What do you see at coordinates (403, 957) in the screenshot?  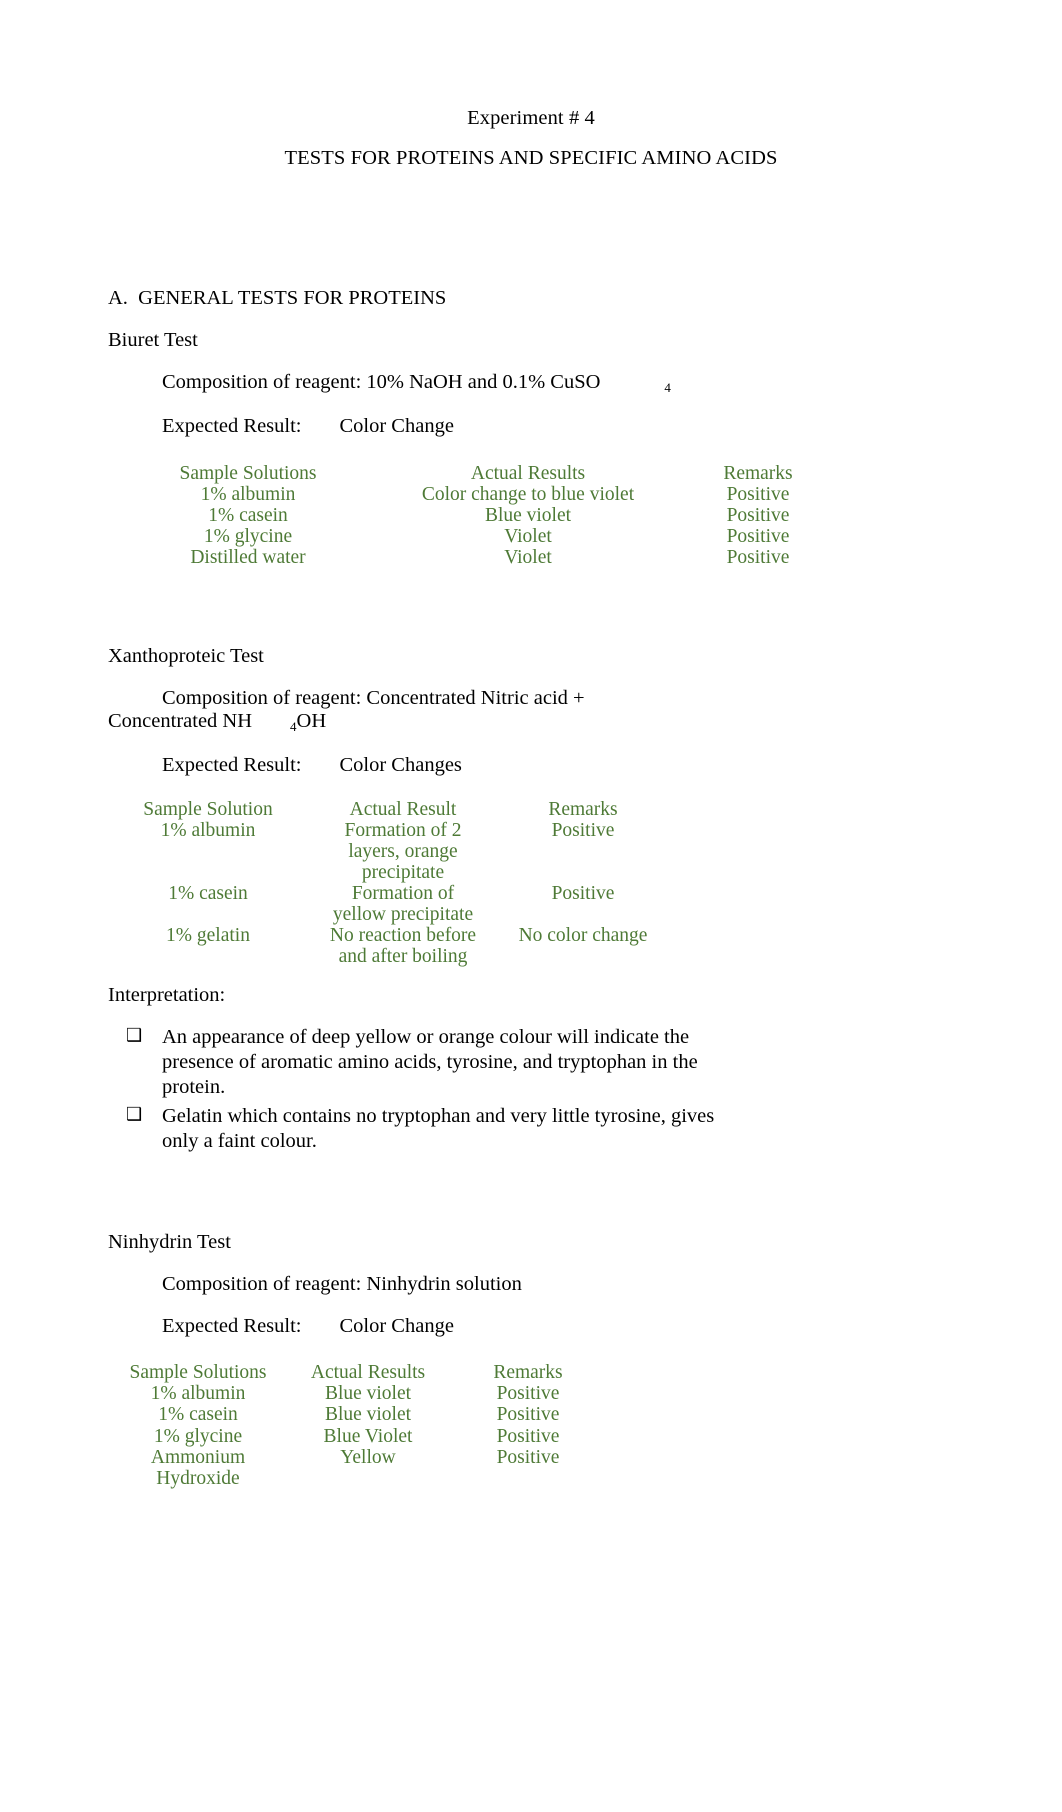 I see `cell-result-line2: and after boiling` at bounding box center [403, 957].